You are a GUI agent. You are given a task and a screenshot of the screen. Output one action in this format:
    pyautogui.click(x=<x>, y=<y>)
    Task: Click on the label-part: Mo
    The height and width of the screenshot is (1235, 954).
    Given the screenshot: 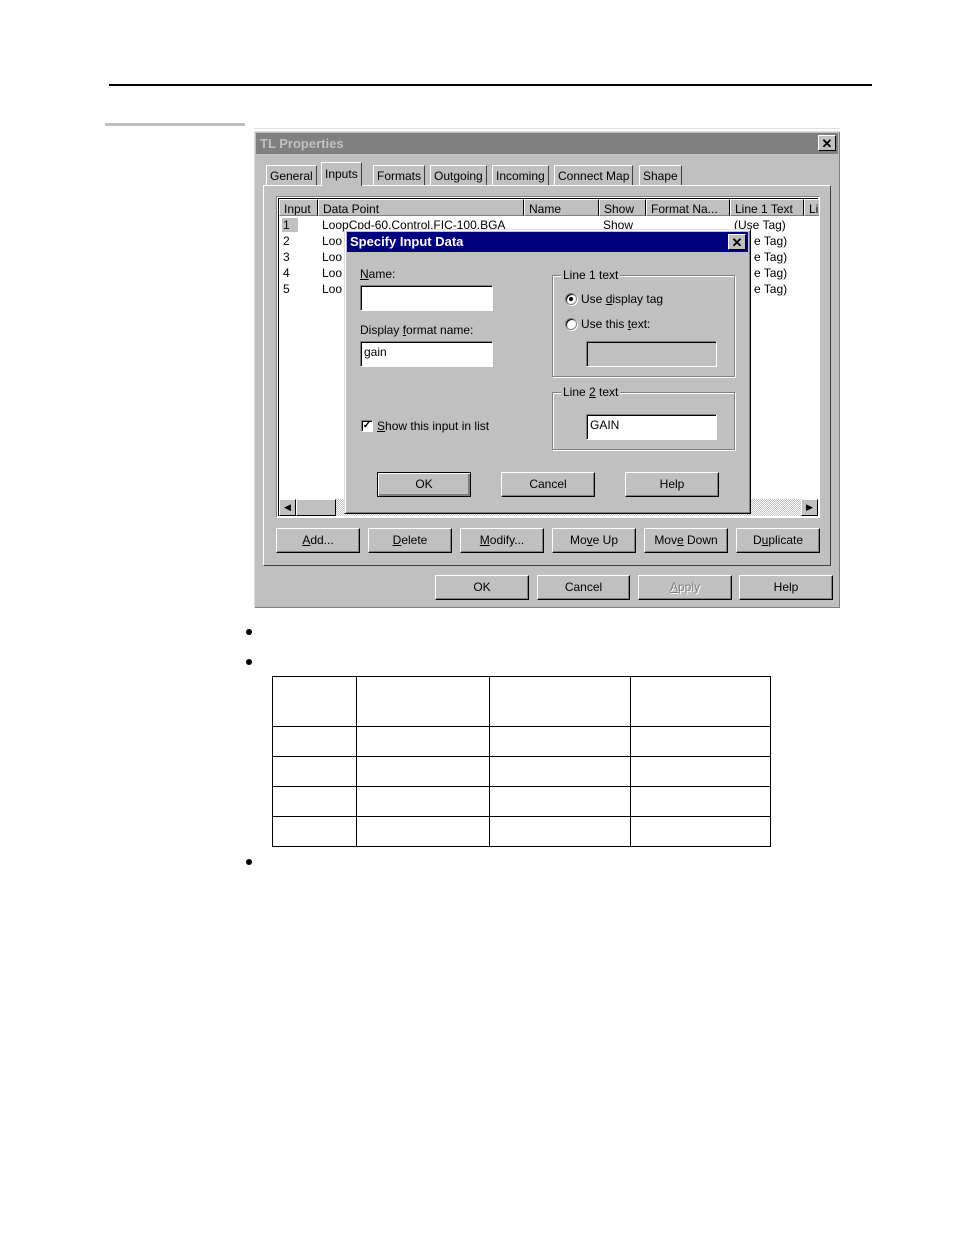 What is the action you would take?
    pyautogui.click(x=578, y=540)
    